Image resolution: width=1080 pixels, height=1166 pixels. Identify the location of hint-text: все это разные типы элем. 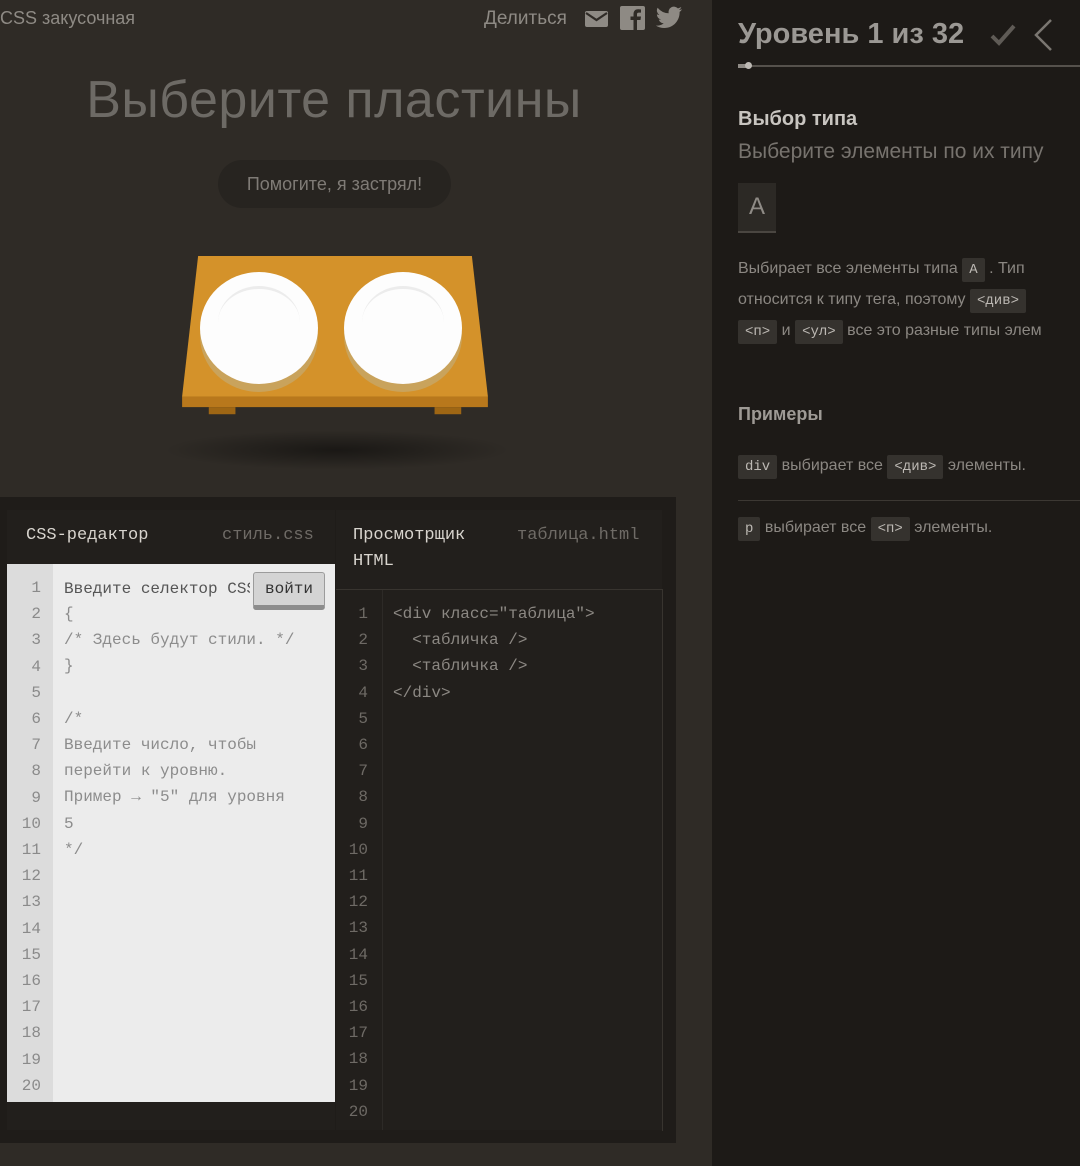
(944, 330).